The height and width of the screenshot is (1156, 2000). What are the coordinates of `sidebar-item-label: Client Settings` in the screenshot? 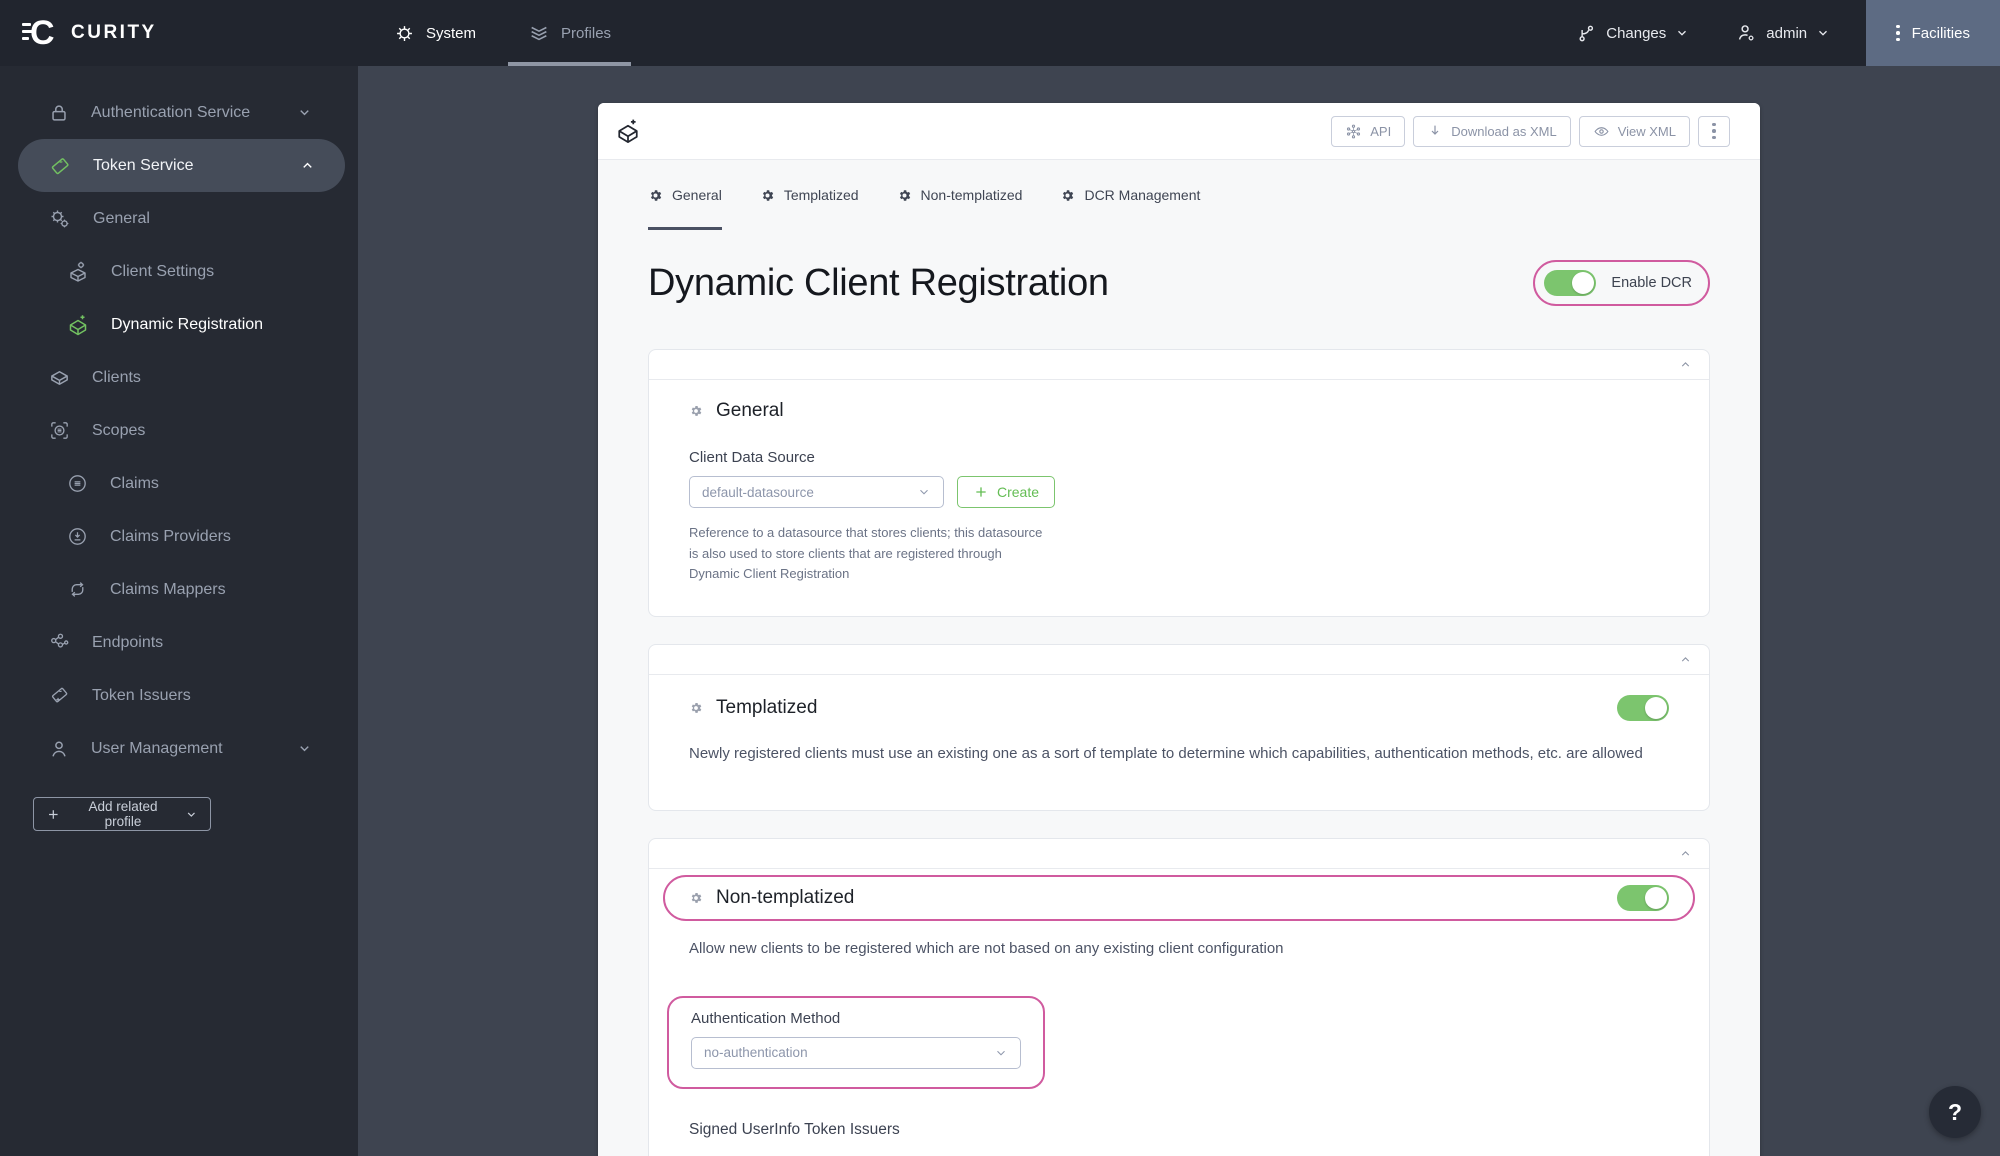 It's located at (163, 271).